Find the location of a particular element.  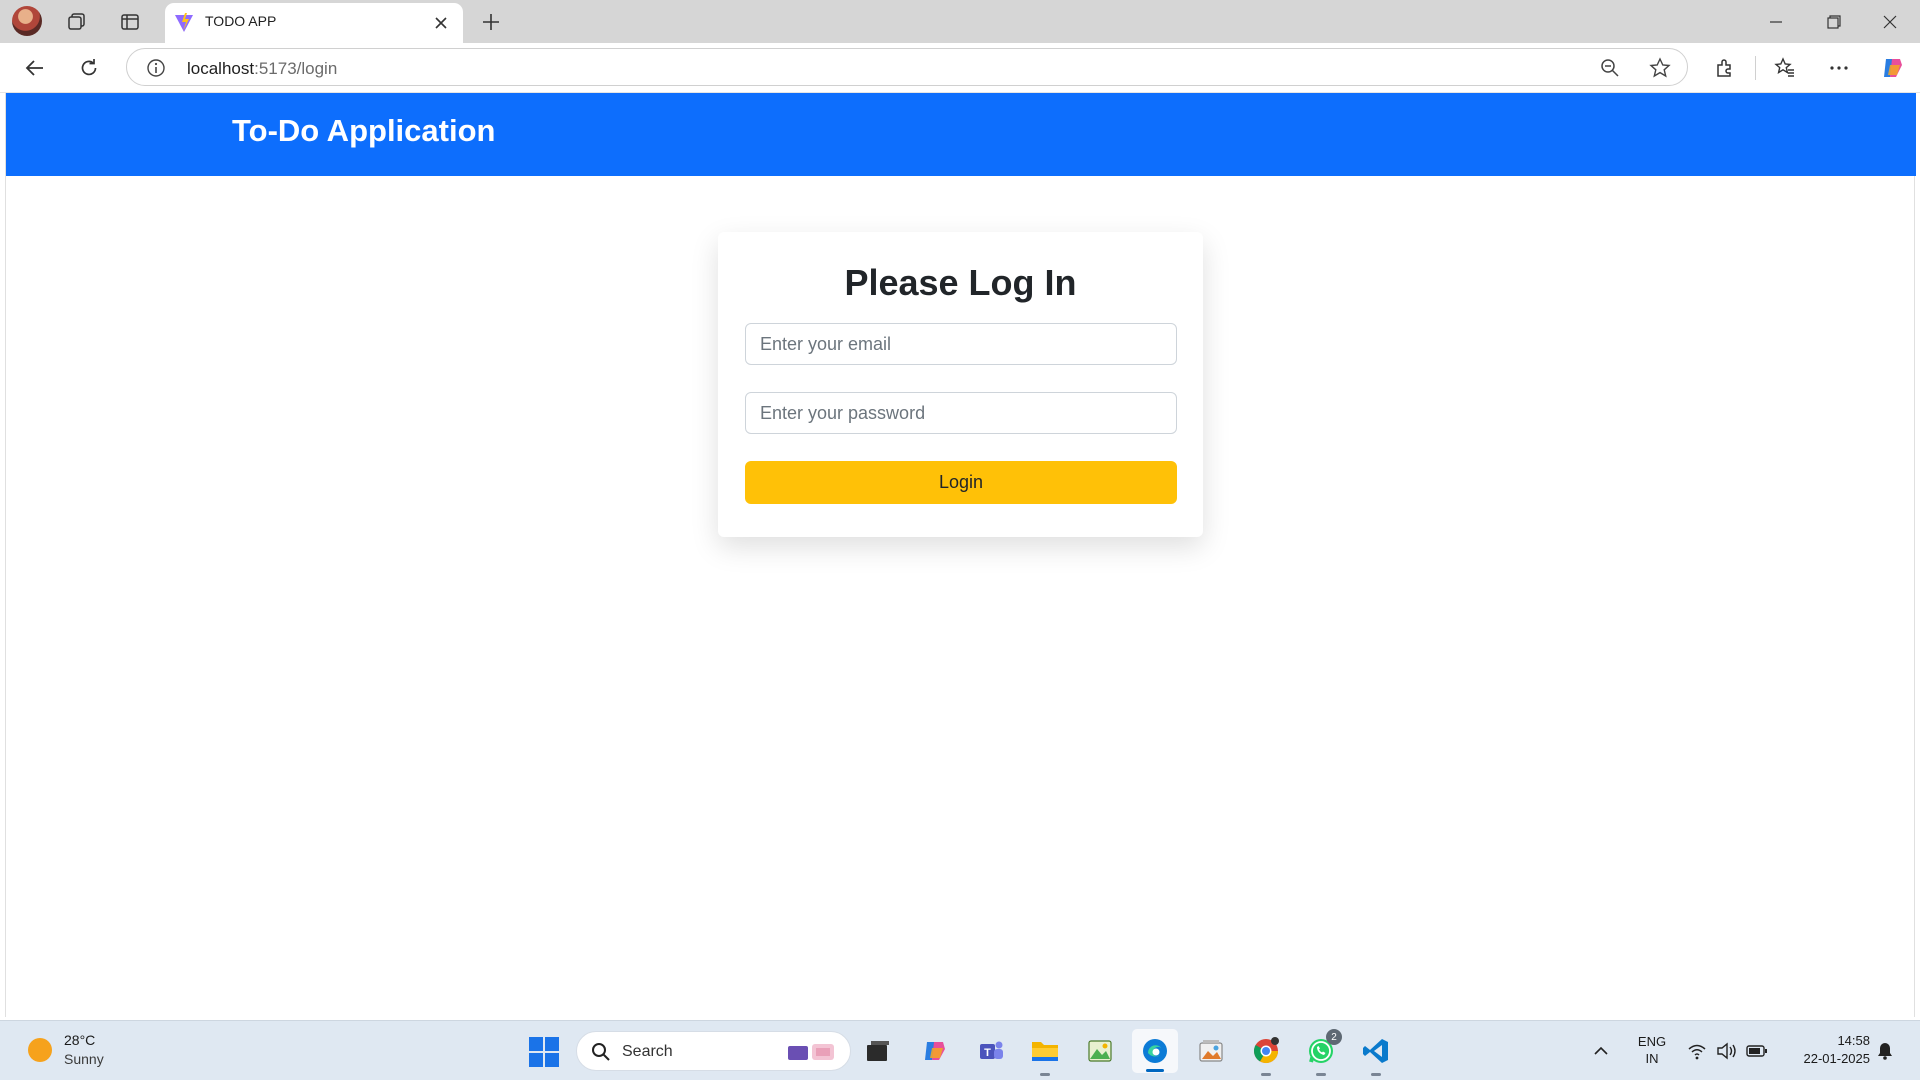

whatsapp-badge: 2 is located at coordinates (1334, 1037).